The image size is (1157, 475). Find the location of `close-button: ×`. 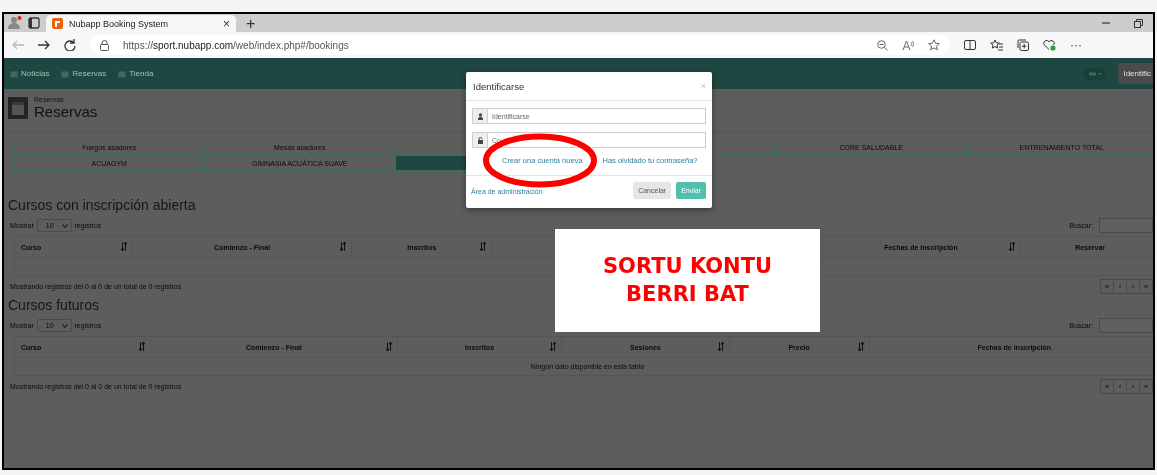

close-button: × is located at coordinates (703, 86).